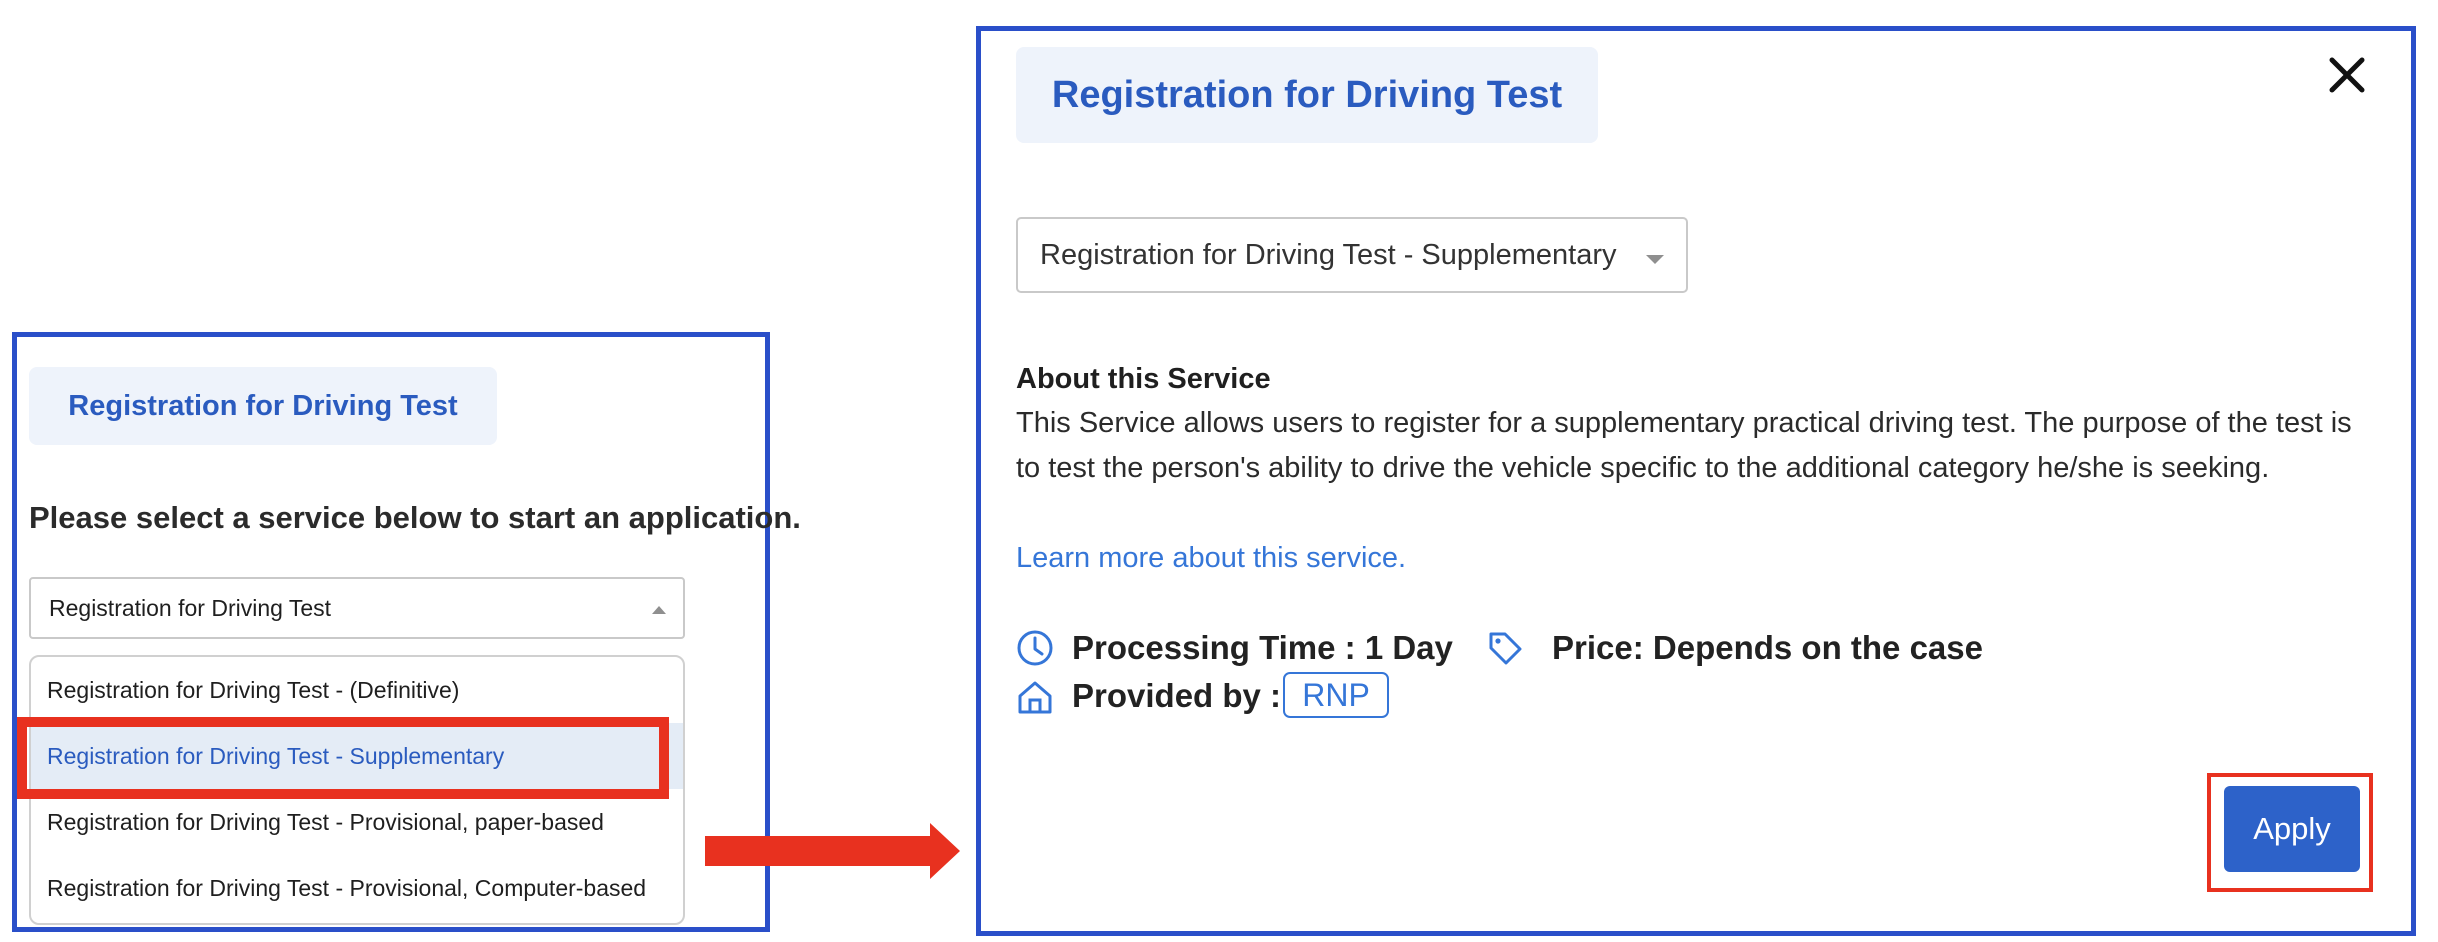  I want to click on service-title-badge: Registration for Driving Test, so click(263, 406).